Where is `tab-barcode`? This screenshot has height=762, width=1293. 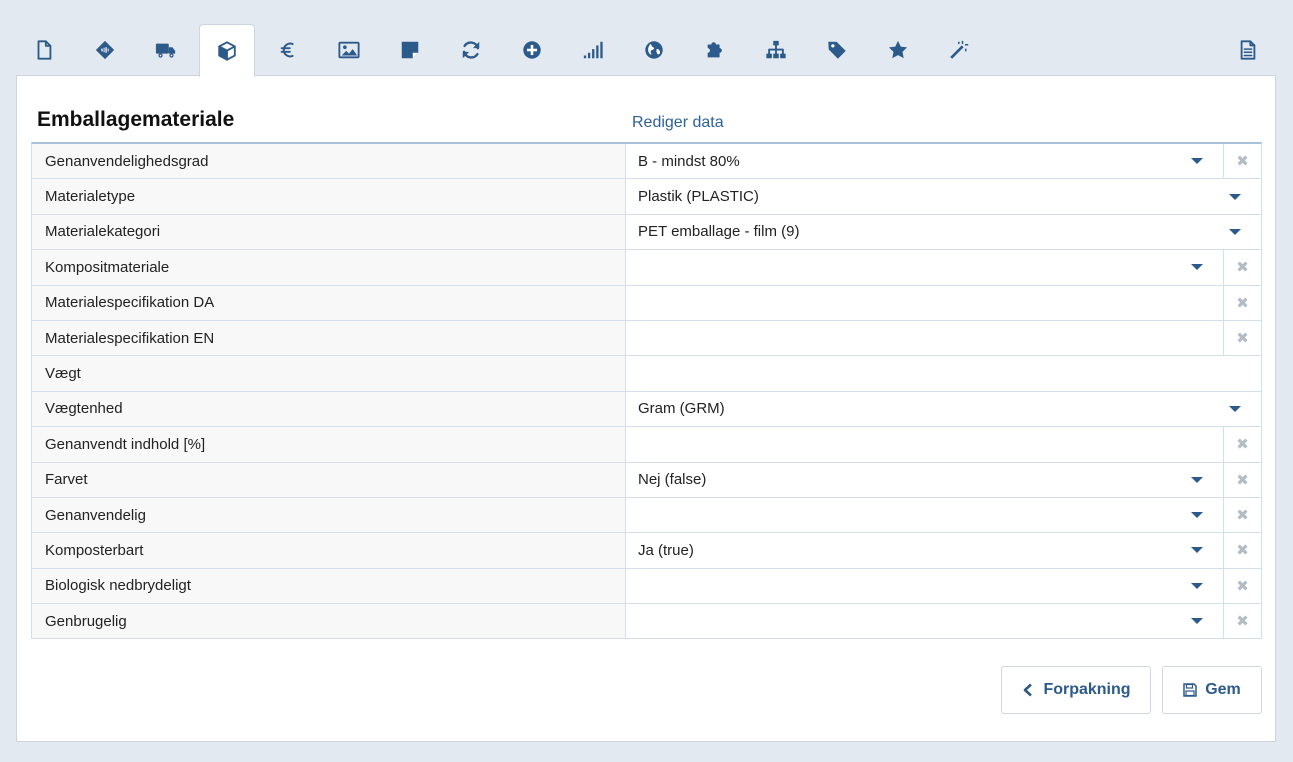 tab-barcode is located at coordinates (105, 50).